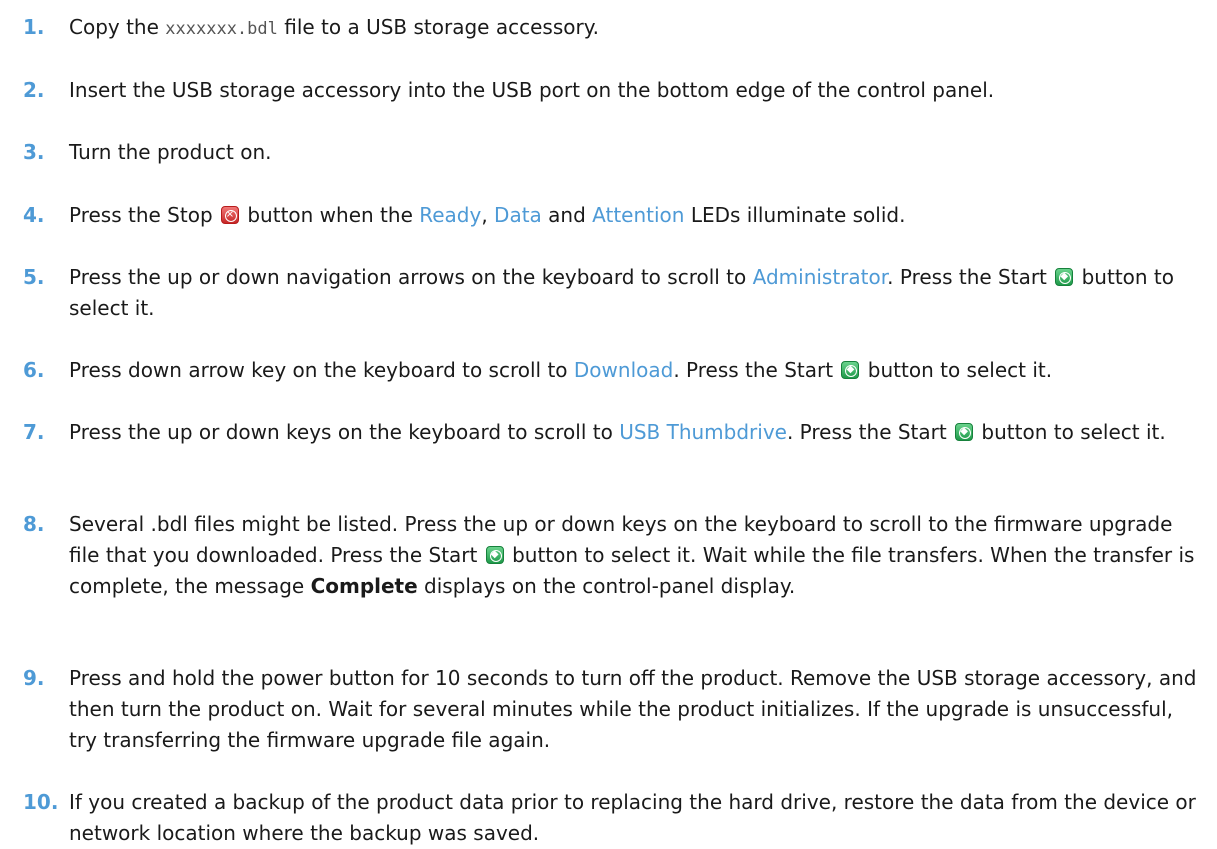 The width and height of the screenshot is (1217, 849). Describe the element at coordinates (34, 370) in the screenshot. I see `step-number: 6.` at that location.